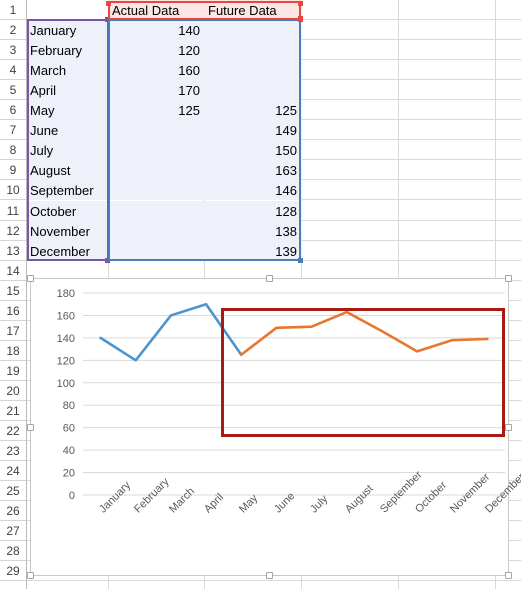 Image resolution: width=521 pixels, height=589 pixels. What do you see at coordinates (253, 130) in the screenshot?
I see `cell-future-7: 149` at bounding box center [253, 130].